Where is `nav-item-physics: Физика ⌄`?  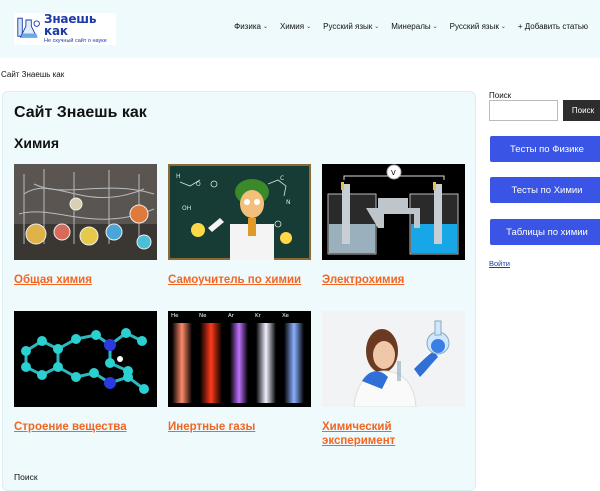
nav-item-physics: Физика ⌄ is located at coordinates (251, 26).